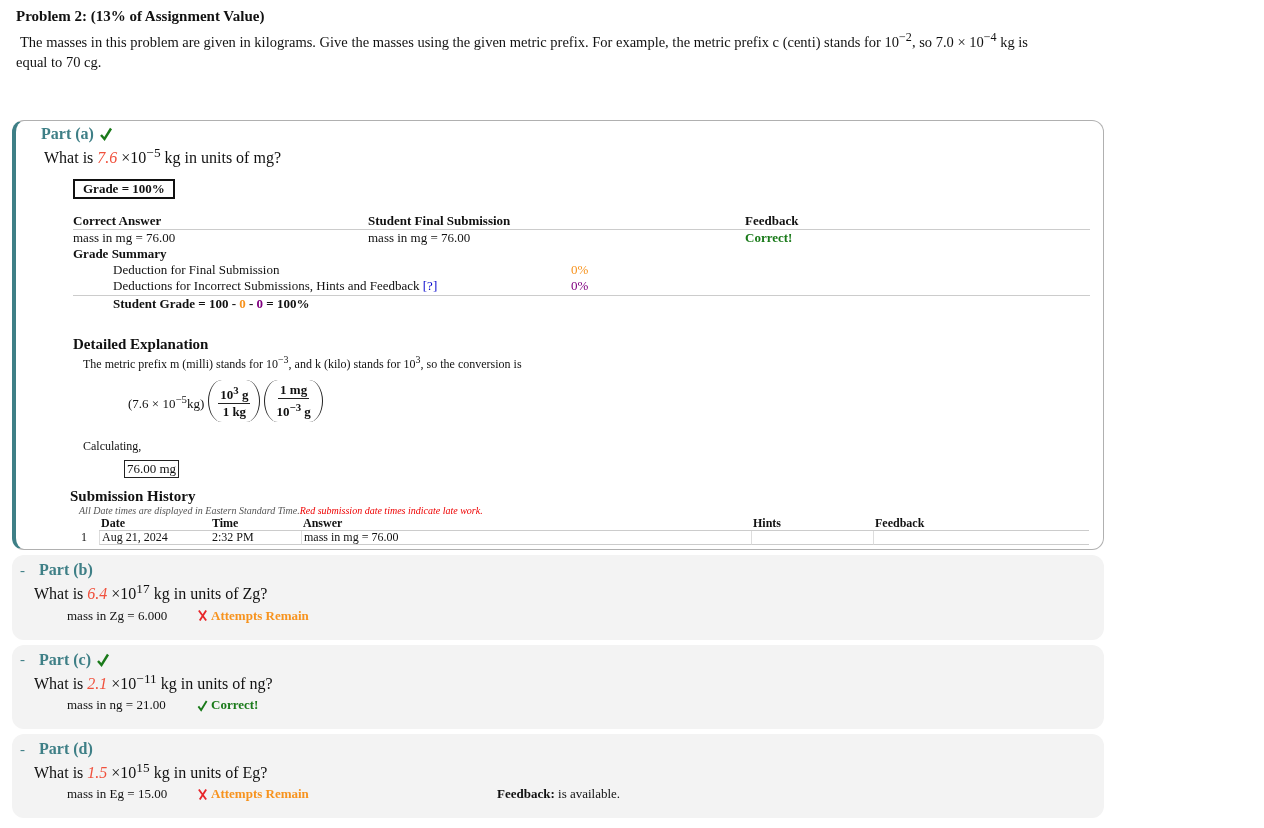 The height and width of the screenshot is (828, 1264). I want to click on feedback-note: Feedback: is available., so click(559, 794).